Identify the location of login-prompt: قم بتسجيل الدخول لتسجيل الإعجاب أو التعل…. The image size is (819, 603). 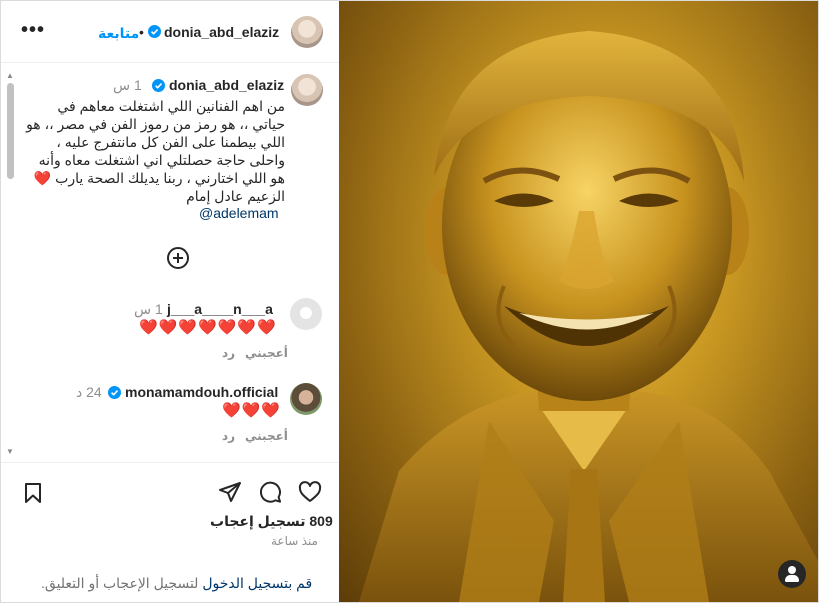
(176, 583).